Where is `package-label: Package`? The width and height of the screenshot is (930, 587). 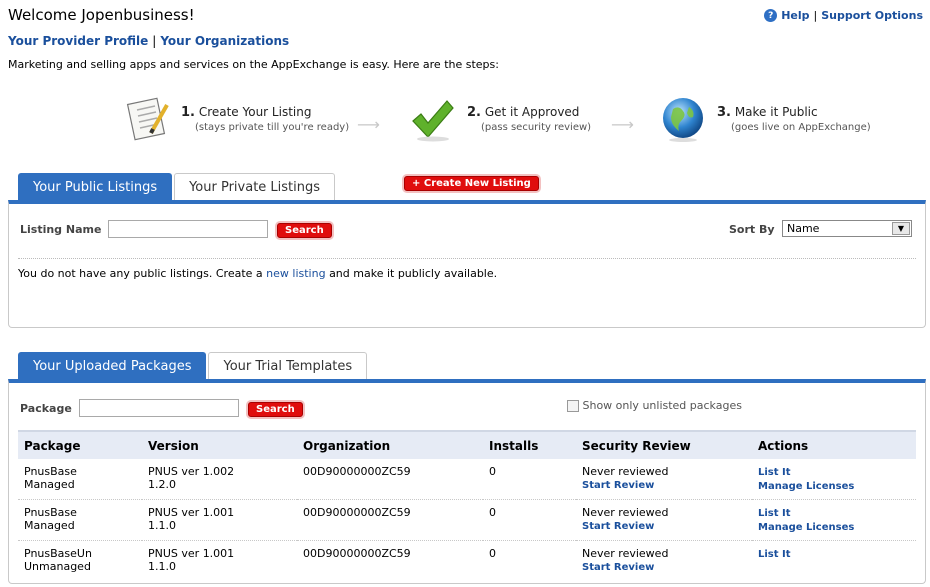
package-label: Package is located at coordinates (46, 408).